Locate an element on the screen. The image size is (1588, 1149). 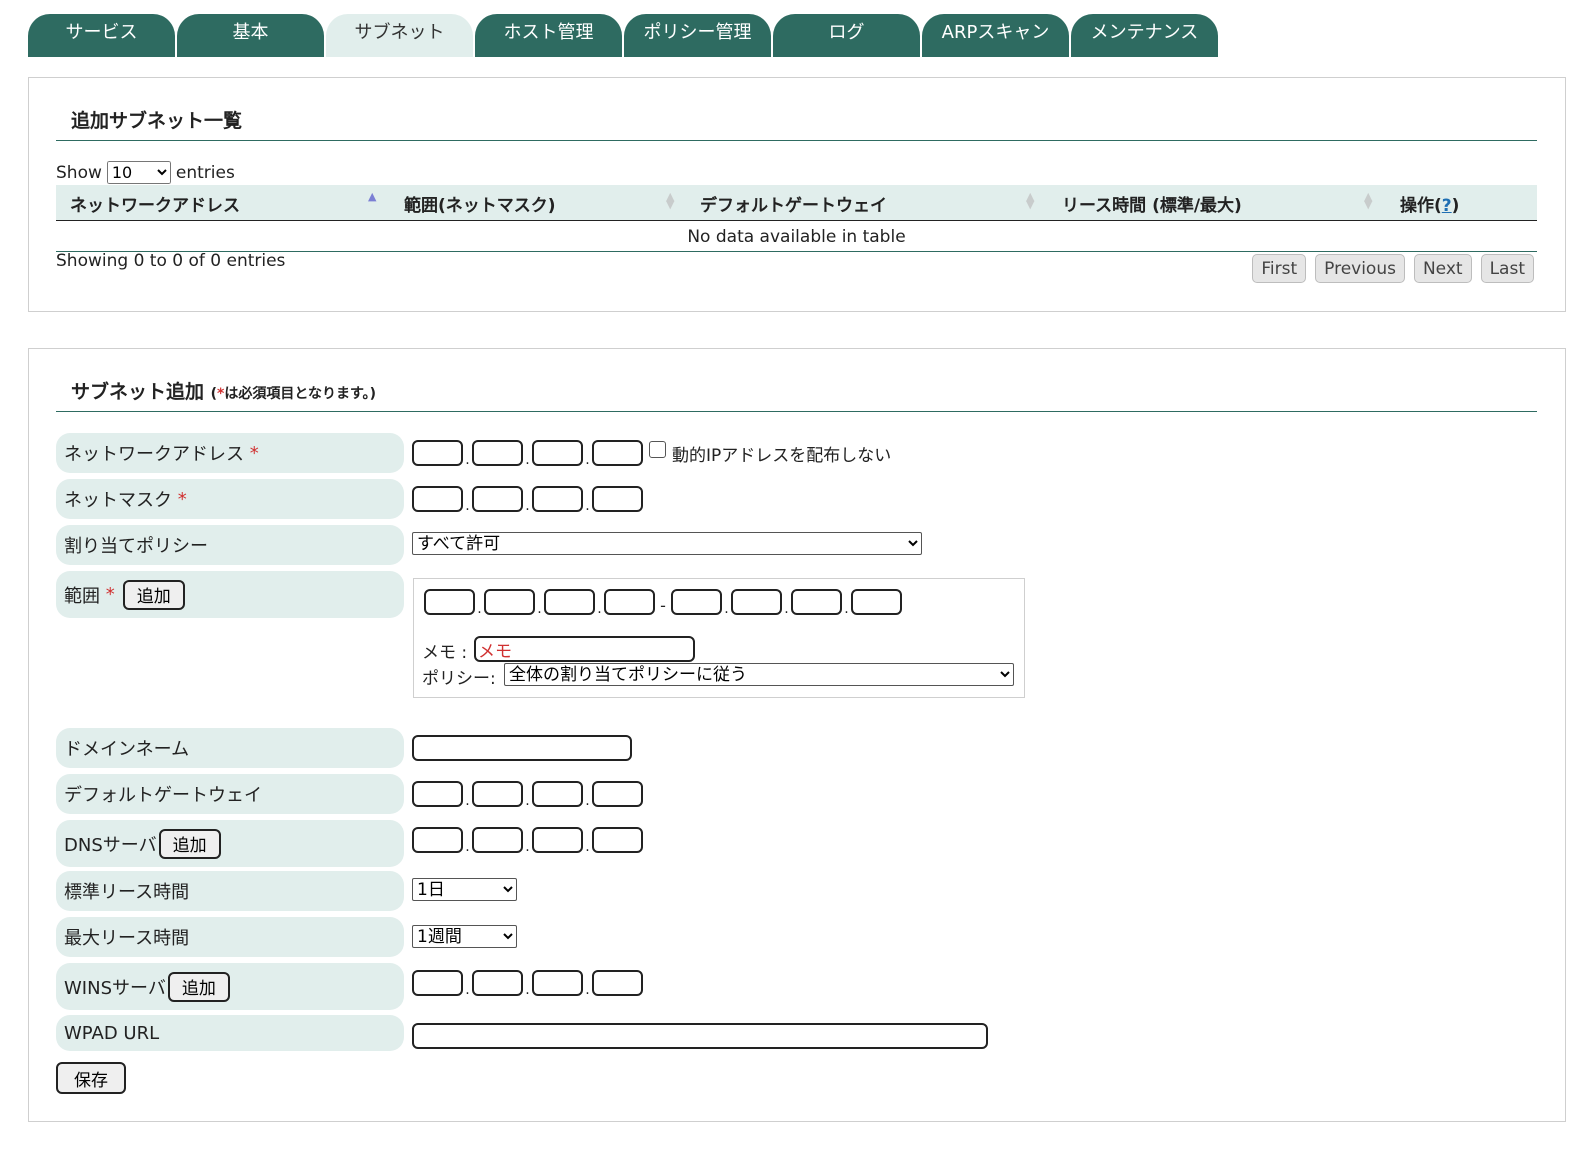
column-operations: 操作(?) is located at coordinates (1429, 203).